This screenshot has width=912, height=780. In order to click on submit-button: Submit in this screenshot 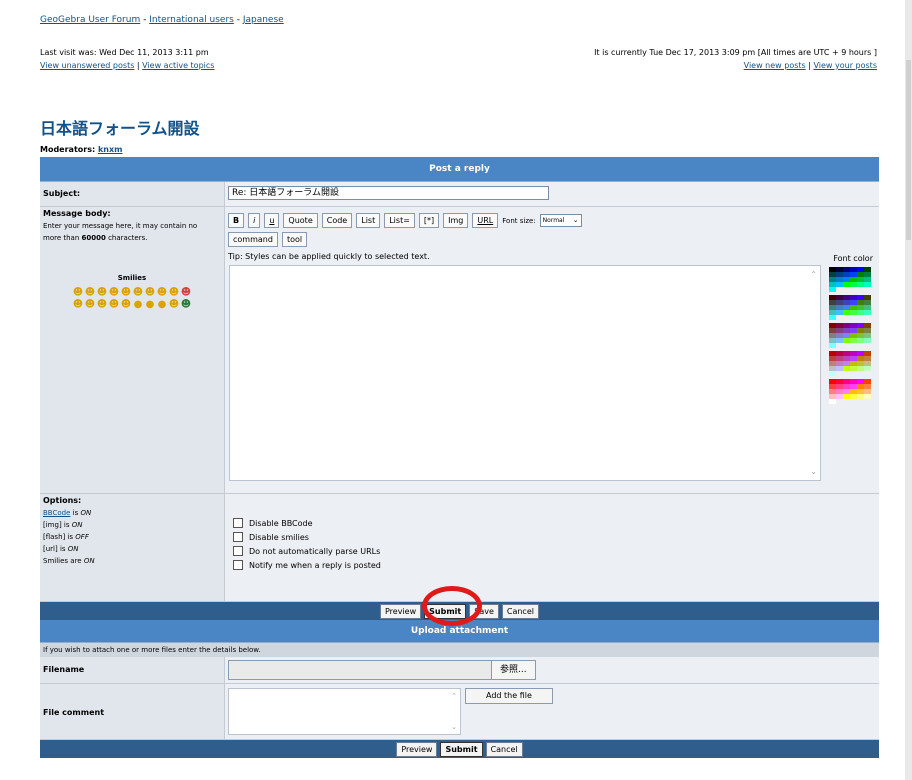, I will do `click(445, 611)`.